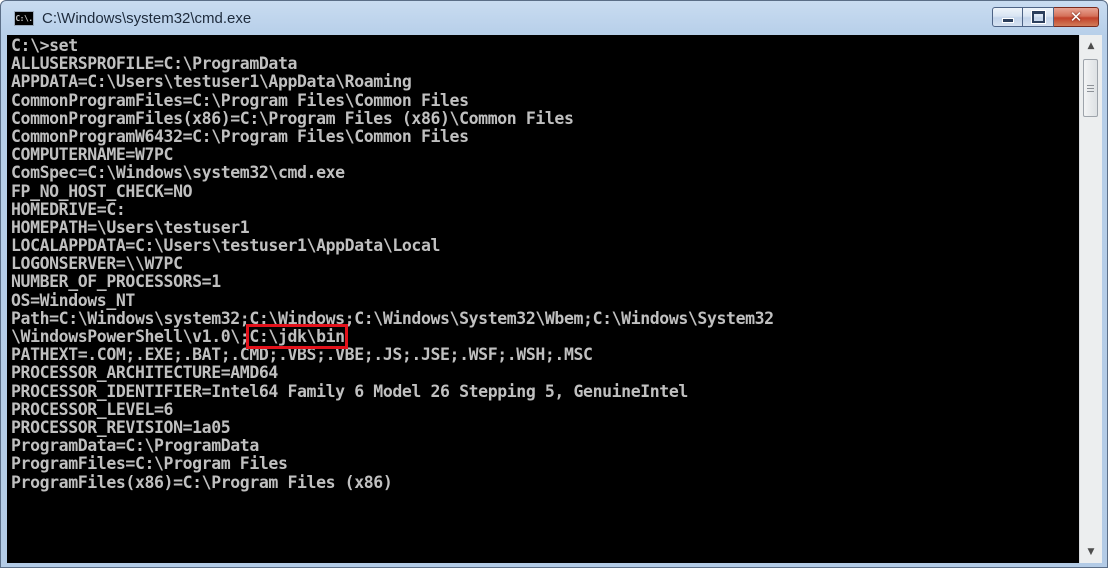  I want to click on jdk-bin-highlight: C:\jdk\bin, so click(297, 336).